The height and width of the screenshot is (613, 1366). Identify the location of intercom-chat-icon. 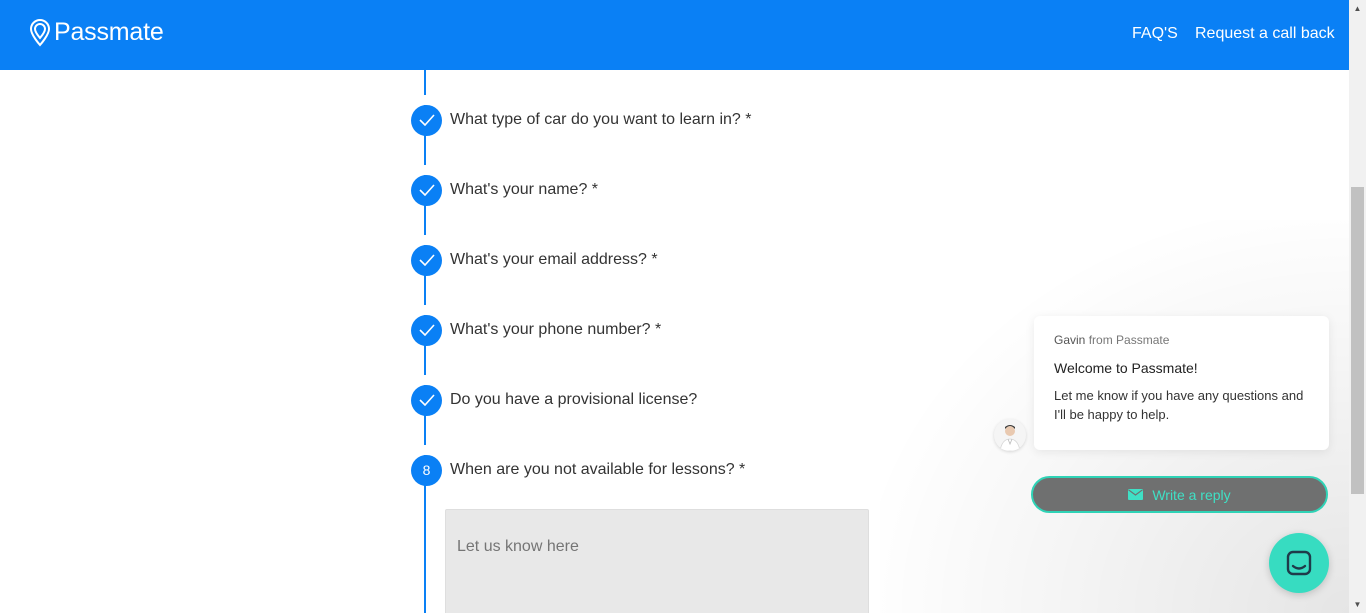
(1299, 563).